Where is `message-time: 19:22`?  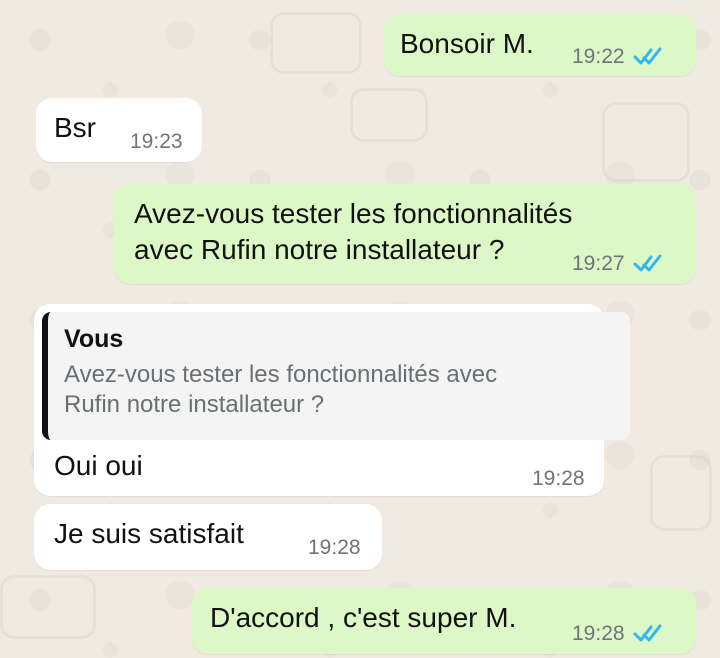
message-time: 19:22 is located at coordinates (598, 56).